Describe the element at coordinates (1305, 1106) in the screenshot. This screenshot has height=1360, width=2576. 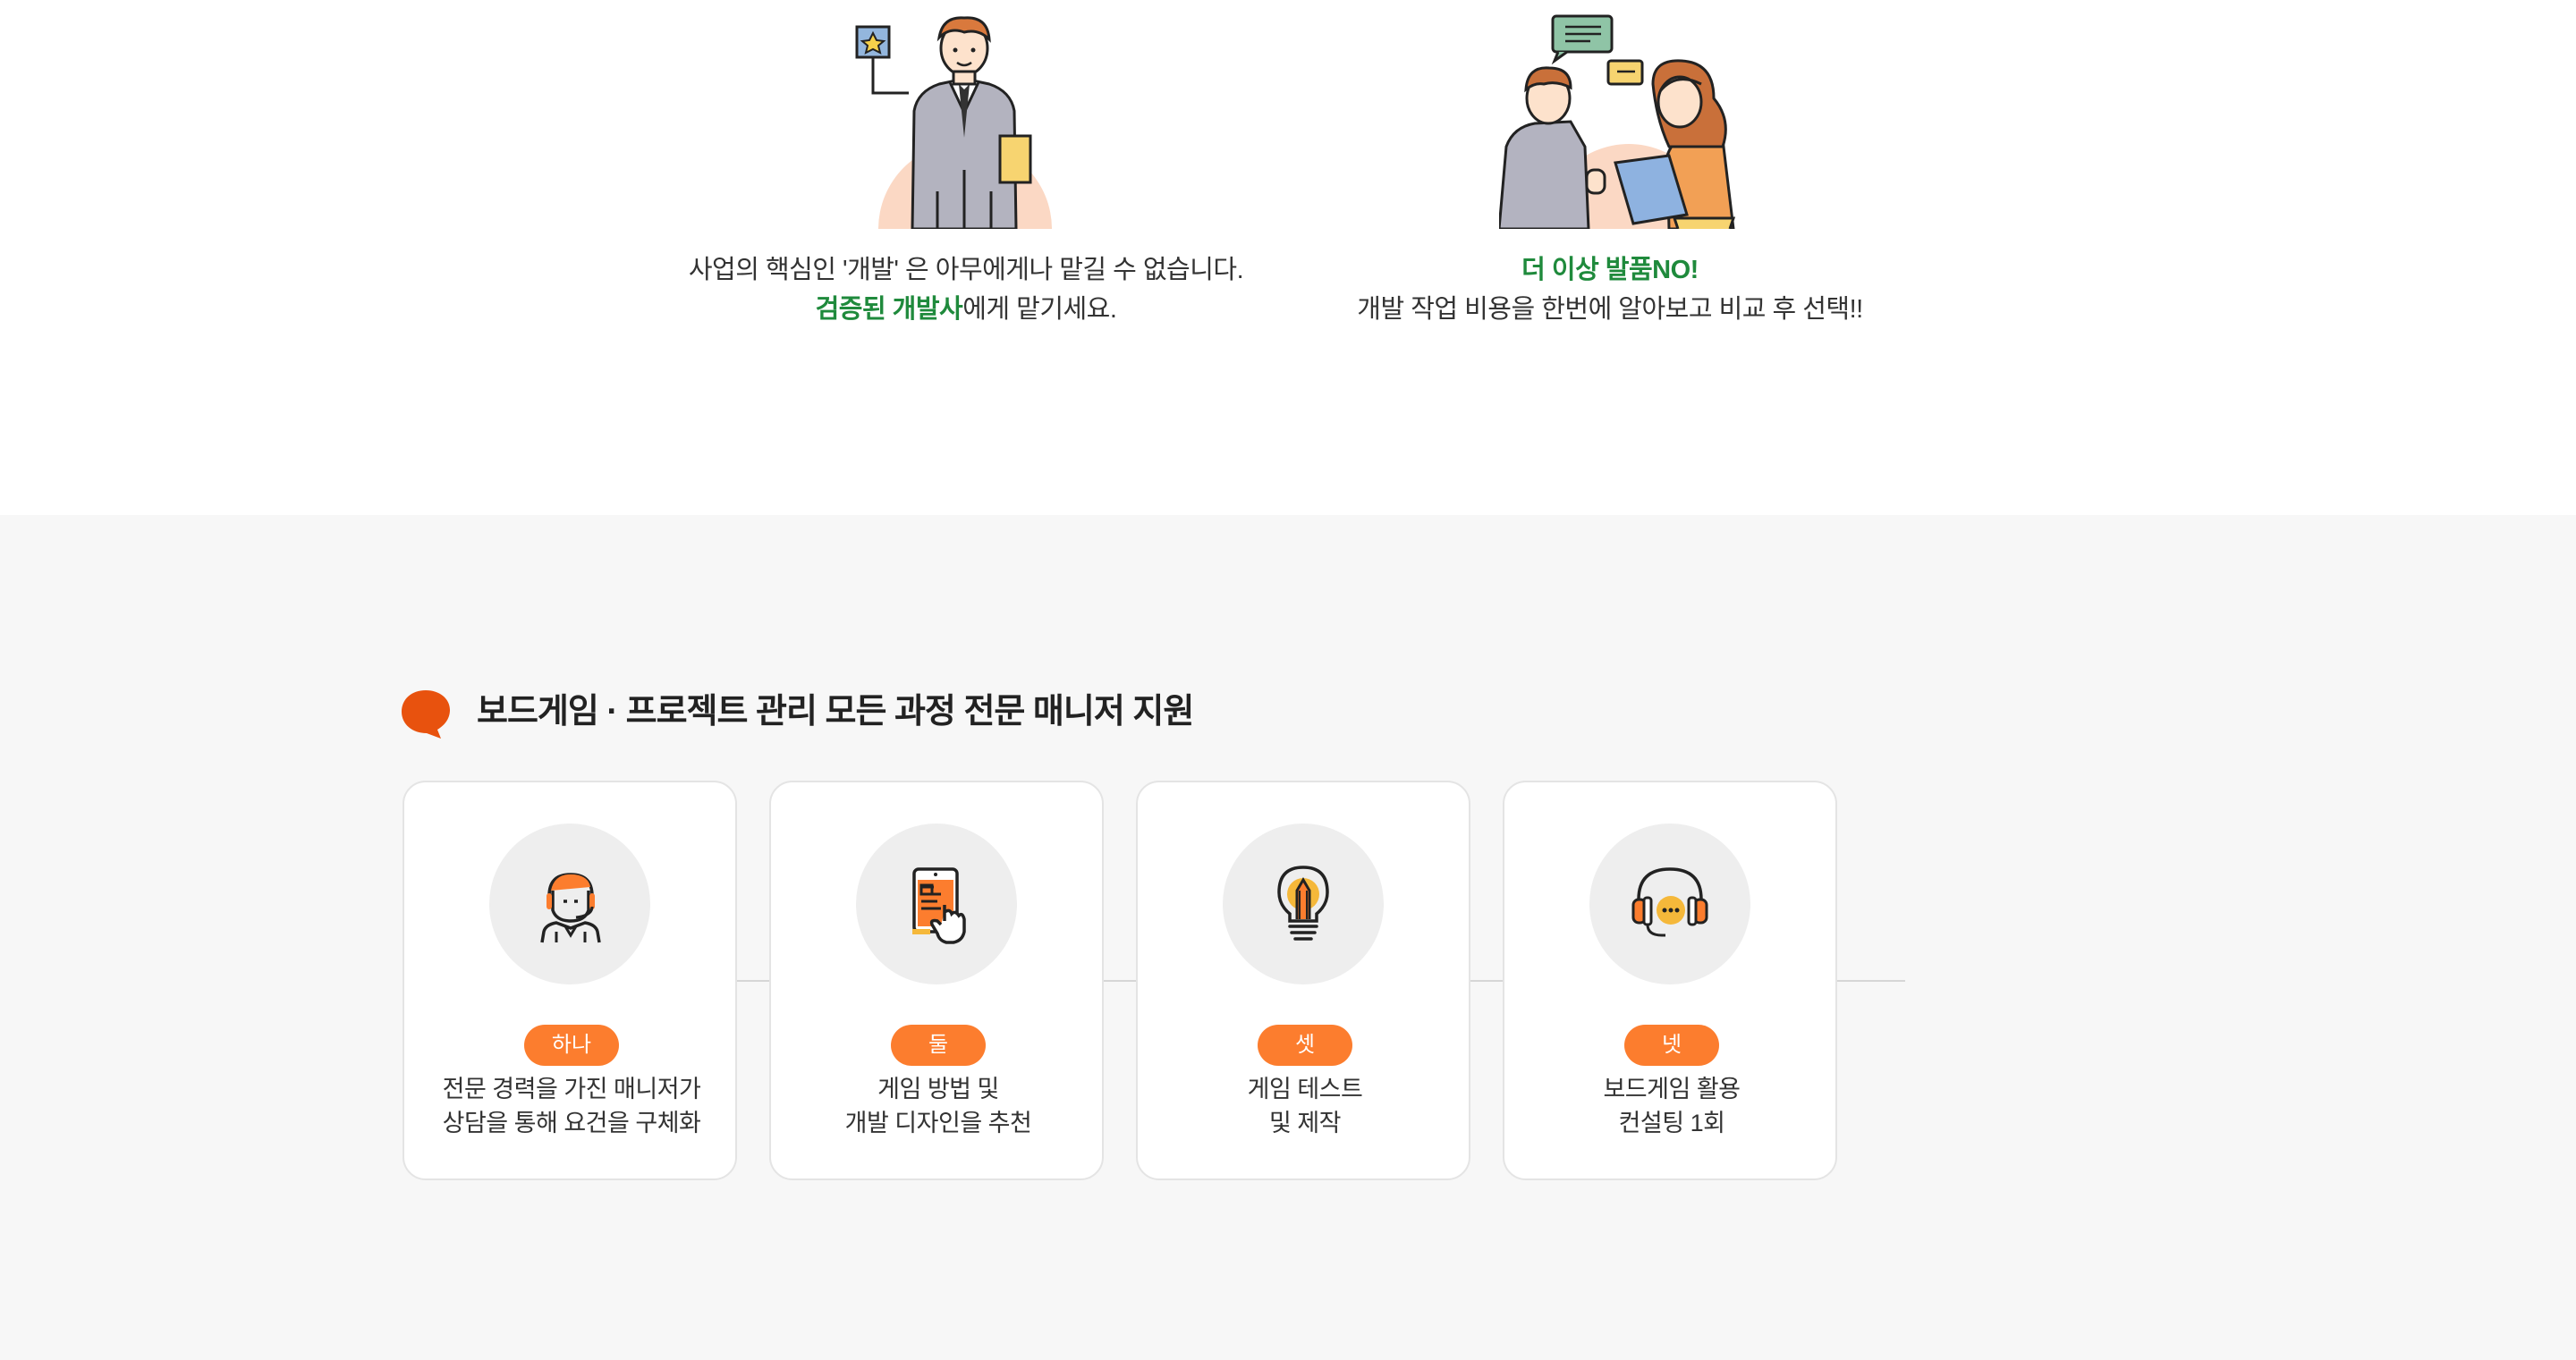
I see `card-description: 게임 테스트 및 제작` at that location.